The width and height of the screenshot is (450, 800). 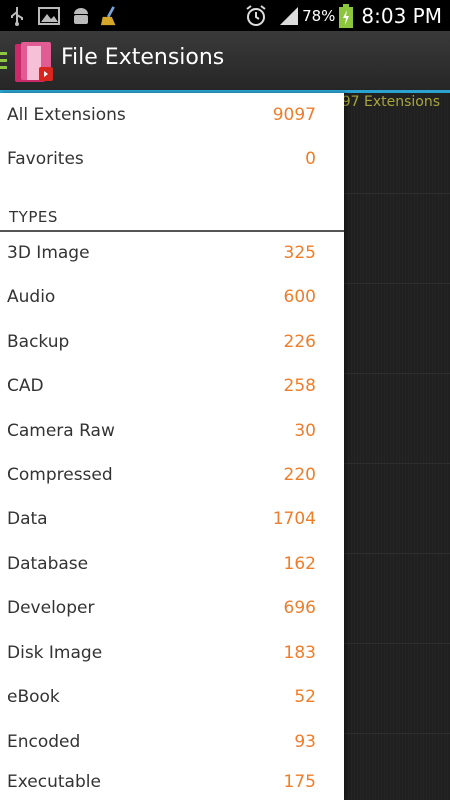 What do you see at coordinates (299, 475) in the screenshot?
I see `item-count: 220` at bounding box center [299, 475].